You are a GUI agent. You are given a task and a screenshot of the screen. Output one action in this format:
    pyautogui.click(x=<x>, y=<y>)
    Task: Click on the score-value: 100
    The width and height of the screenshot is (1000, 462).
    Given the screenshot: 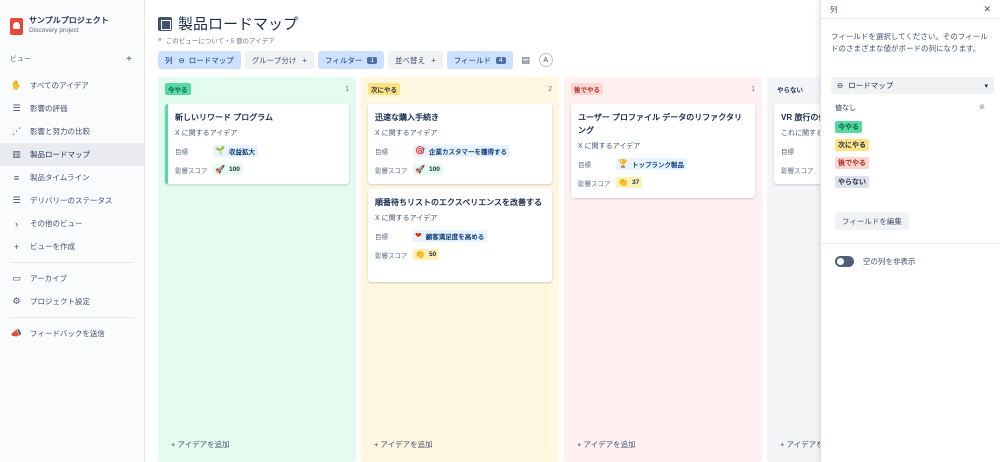 What is the action you would take?
    pyautogui.click(x=434, y=169)
    